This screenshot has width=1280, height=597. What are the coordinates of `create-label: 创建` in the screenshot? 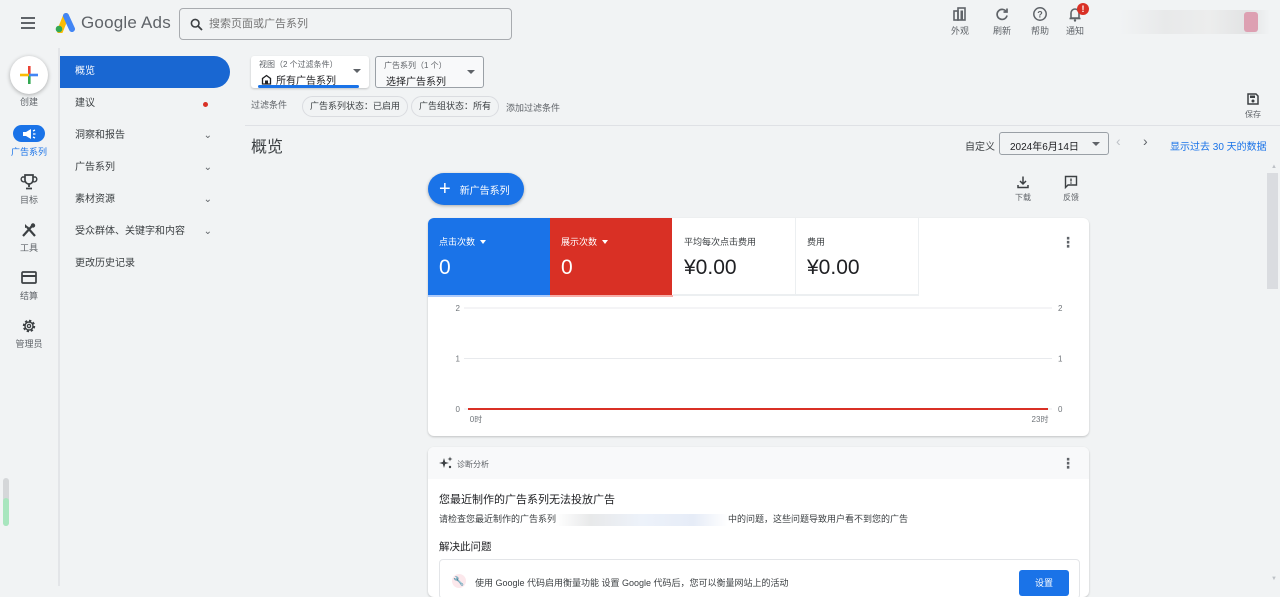 It's located at (28, 102).